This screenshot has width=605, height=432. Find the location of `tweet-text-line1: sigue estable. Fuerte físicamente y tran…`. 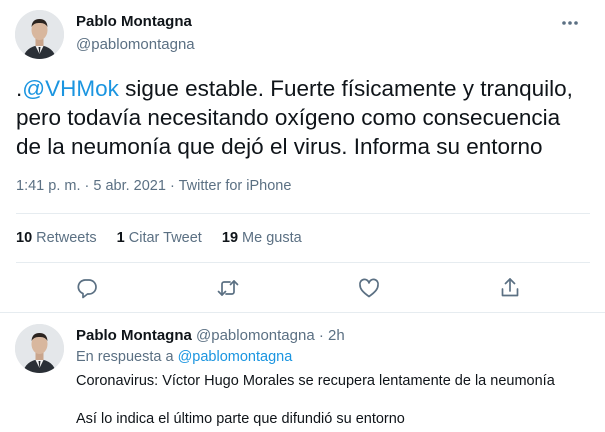

tweet-text-line1: sigue estable. Fuerte físicamente y tran… is located at coordinates (345, 88).